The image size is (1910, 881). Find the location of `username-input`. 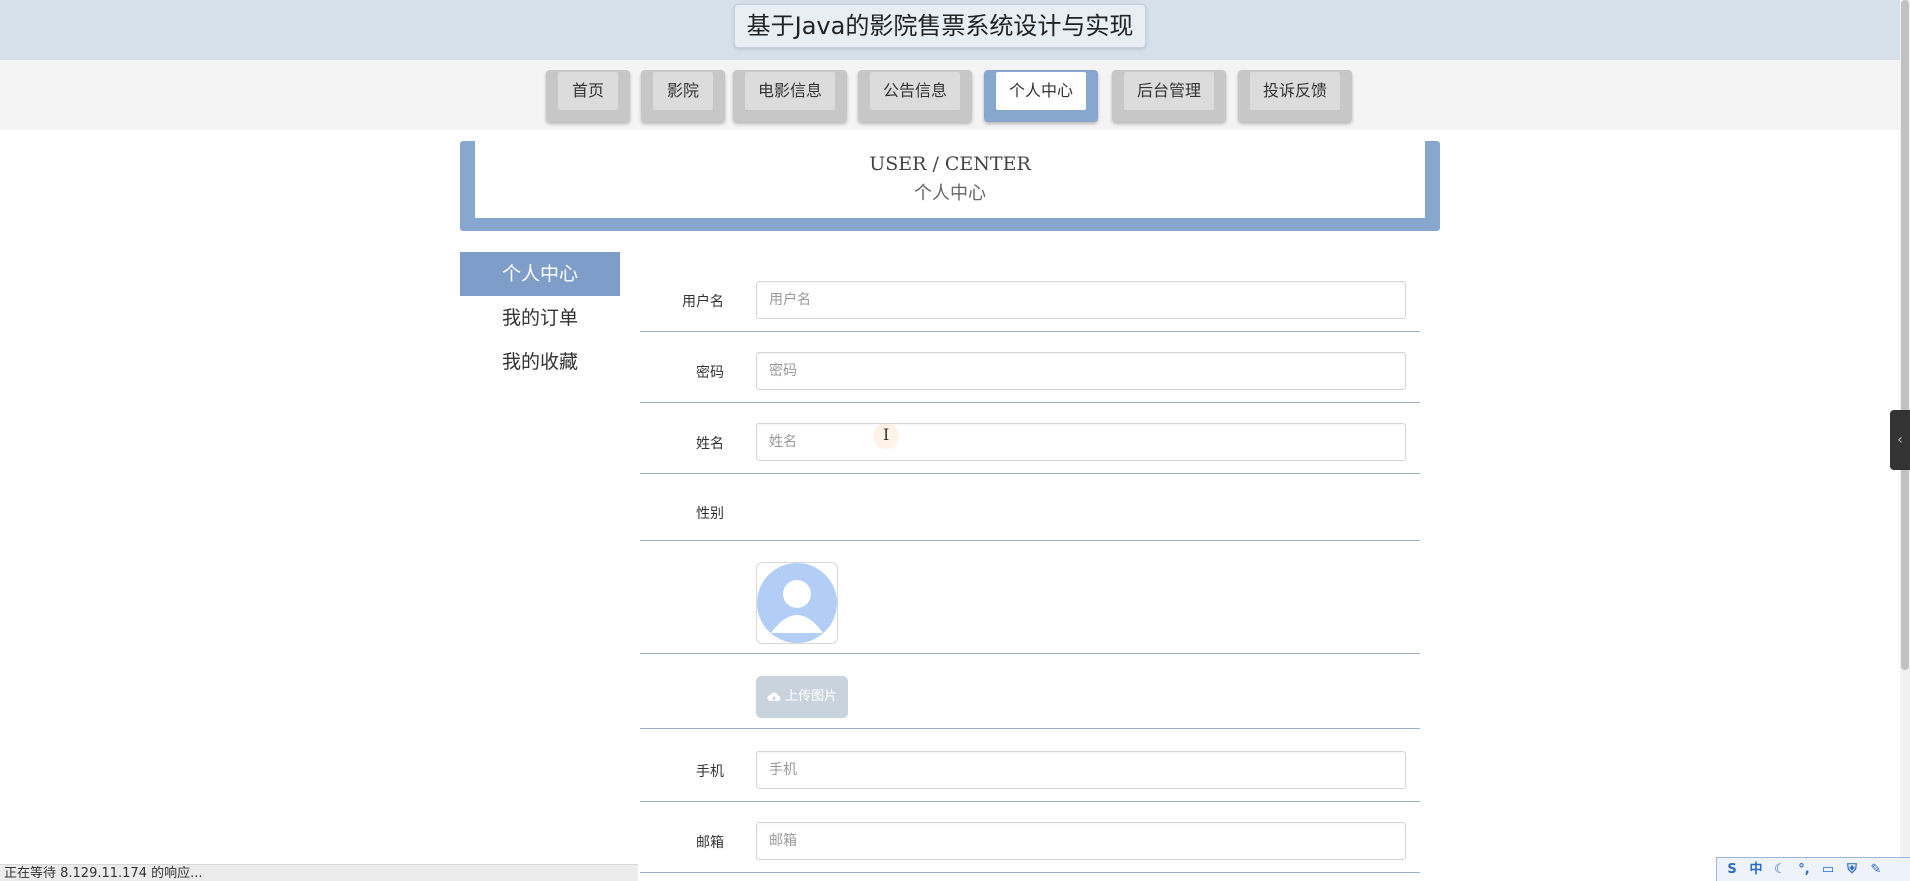

username-input is located at coordinates (1081, 300).